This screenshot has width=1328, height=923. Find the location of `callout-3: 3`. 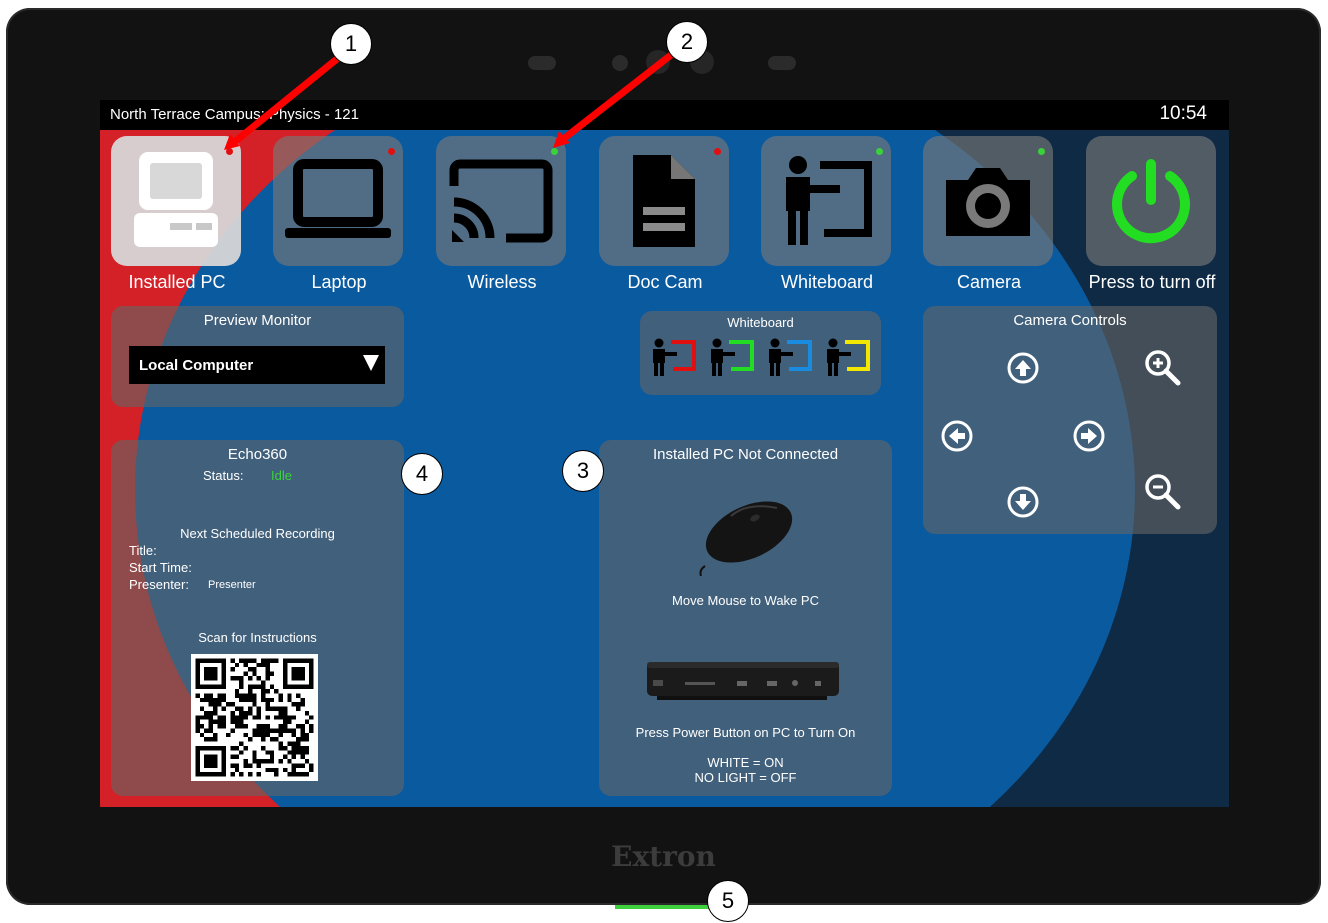

callout-3: 3 is located at coordinates (583, 471).